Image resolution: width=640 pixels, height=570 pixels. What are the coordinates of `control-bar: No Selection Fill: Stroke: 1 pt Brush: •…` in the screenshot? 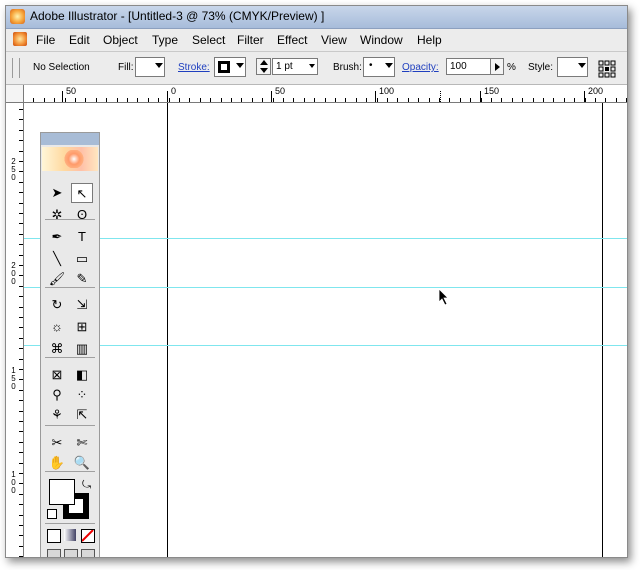 It's located at (316, 68).